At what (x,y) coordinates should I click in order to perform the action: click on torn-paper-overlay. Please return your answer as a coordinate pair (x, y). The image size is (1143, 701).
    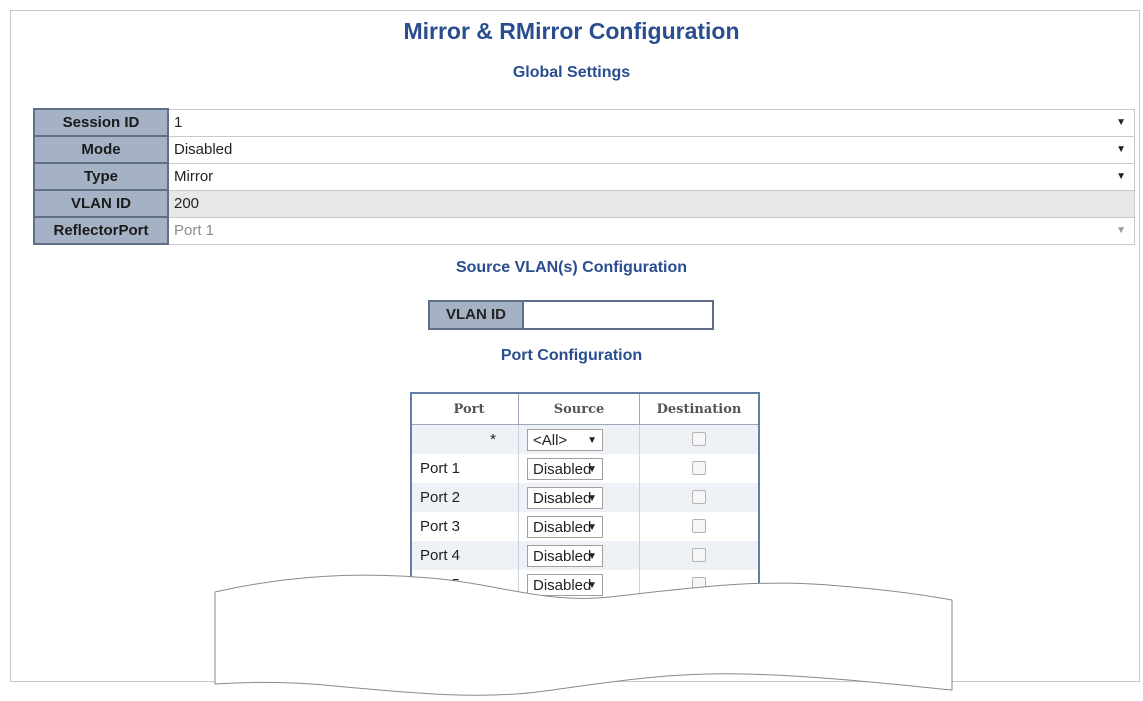
    Looking at the image, I should click on (583, 635).